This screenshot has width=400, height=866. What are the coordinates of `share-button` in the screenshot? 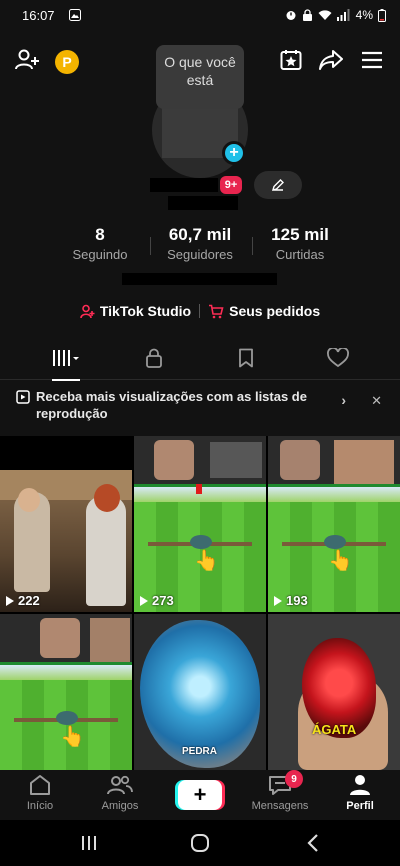 It's located at (331, 60).